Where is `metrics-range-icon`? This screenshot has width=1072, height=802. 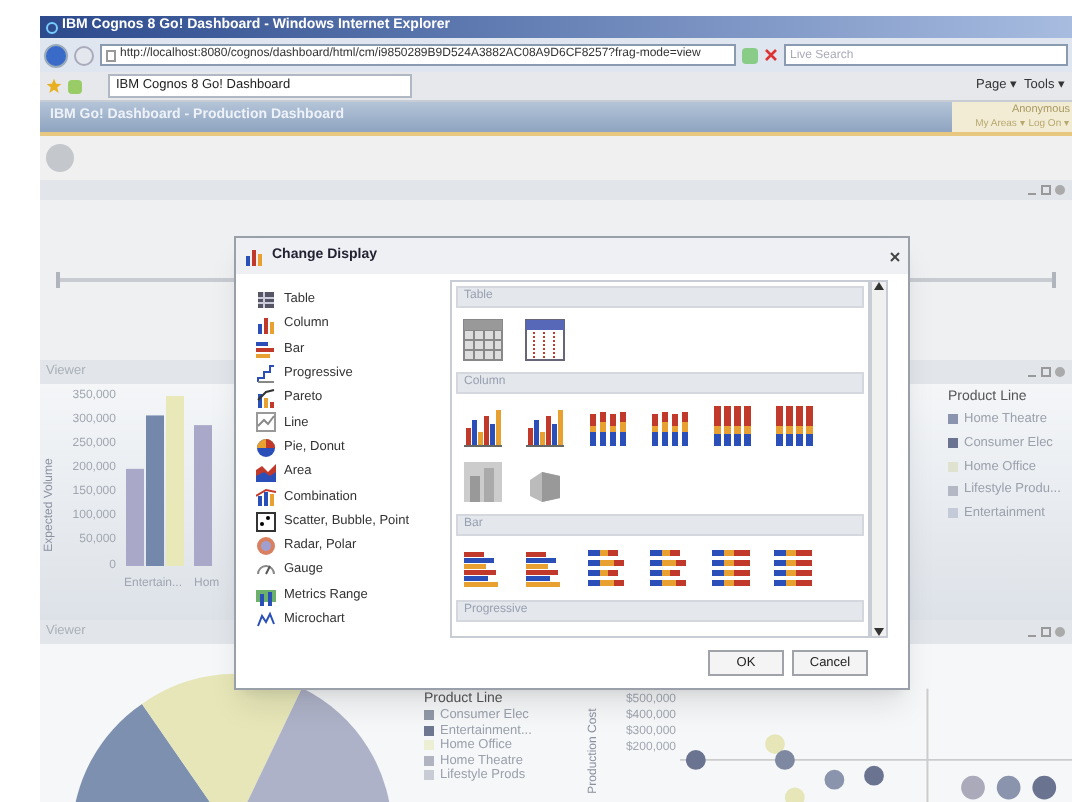
metrics-range-icon is located at coordinates (266, 595).